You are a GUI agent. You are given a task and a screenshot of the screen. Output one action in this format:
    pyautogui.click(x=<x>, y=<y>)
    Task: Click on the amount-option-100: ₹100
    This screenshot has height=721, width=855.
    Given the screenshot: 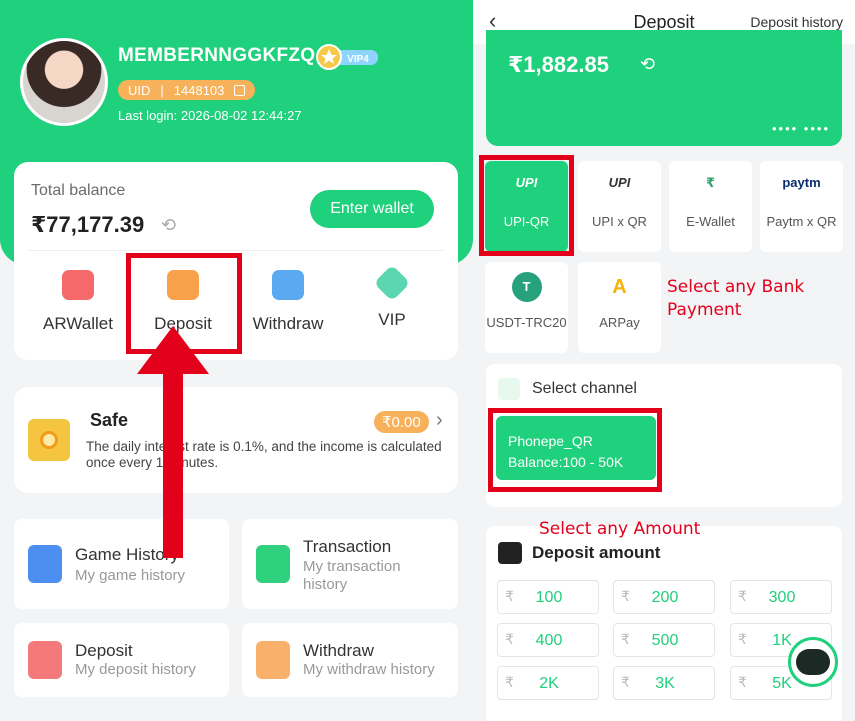 What is the action you would take?
    pyautogui.click(x=548, y=597)
    